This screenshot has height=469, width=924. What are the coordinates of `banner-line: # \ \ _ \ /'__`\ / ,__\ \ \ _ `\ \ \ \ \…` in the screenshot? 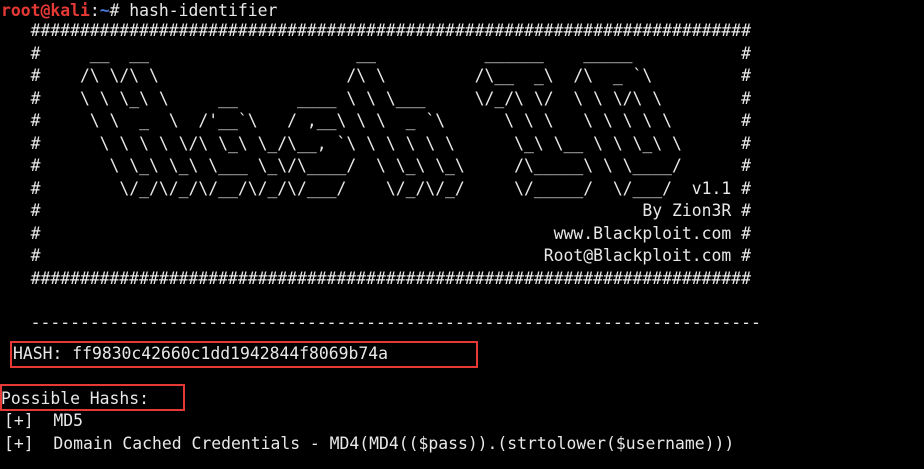 It's located at (376, 120).